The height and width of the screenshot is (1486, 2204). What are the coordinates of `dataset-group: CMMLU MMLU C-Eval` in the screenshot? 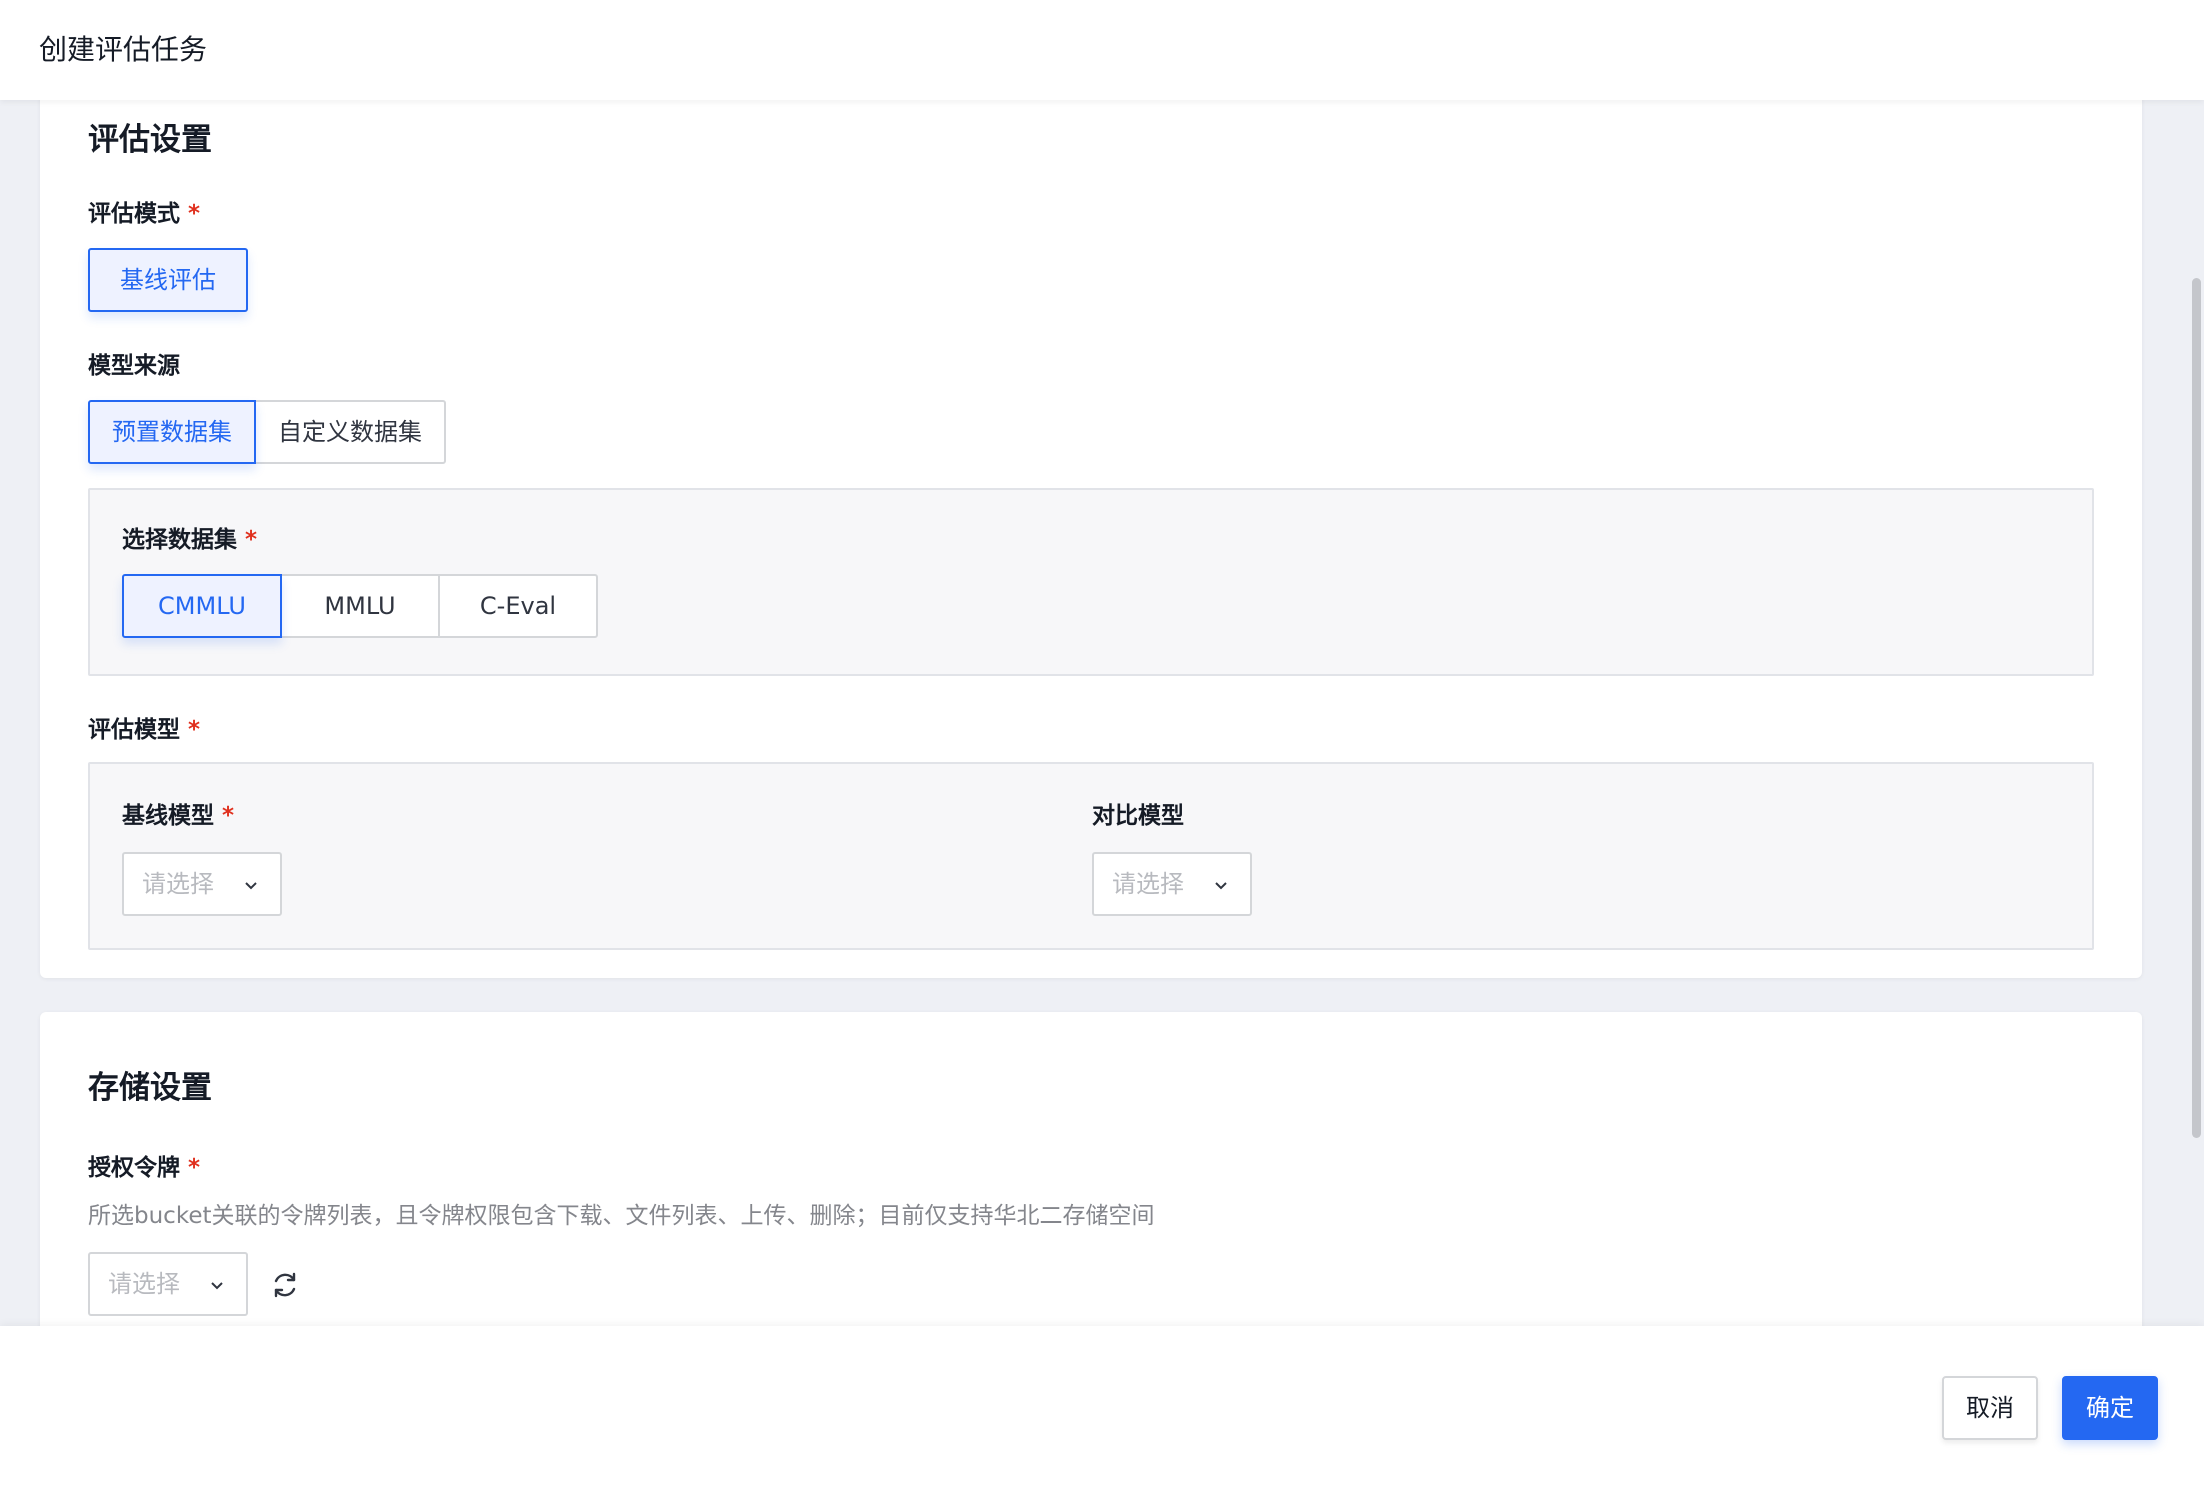 It's located at (360, 606).